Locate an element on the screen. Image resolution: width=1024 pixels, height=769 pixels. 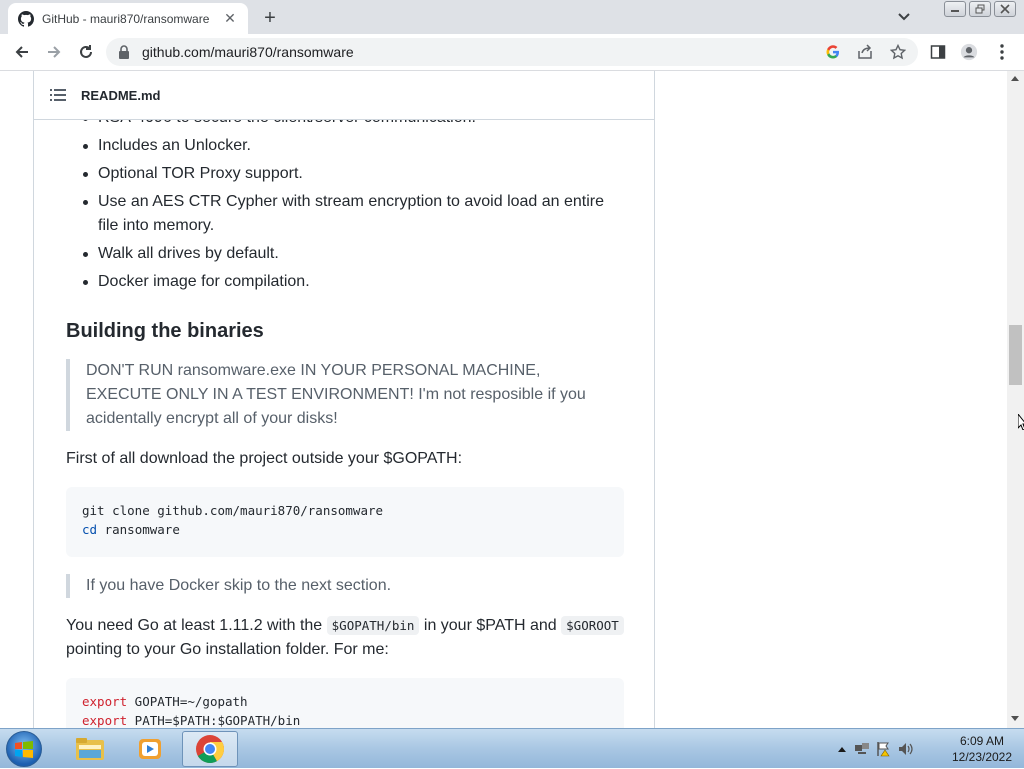
network-icon is located at coordinates (862, 749).